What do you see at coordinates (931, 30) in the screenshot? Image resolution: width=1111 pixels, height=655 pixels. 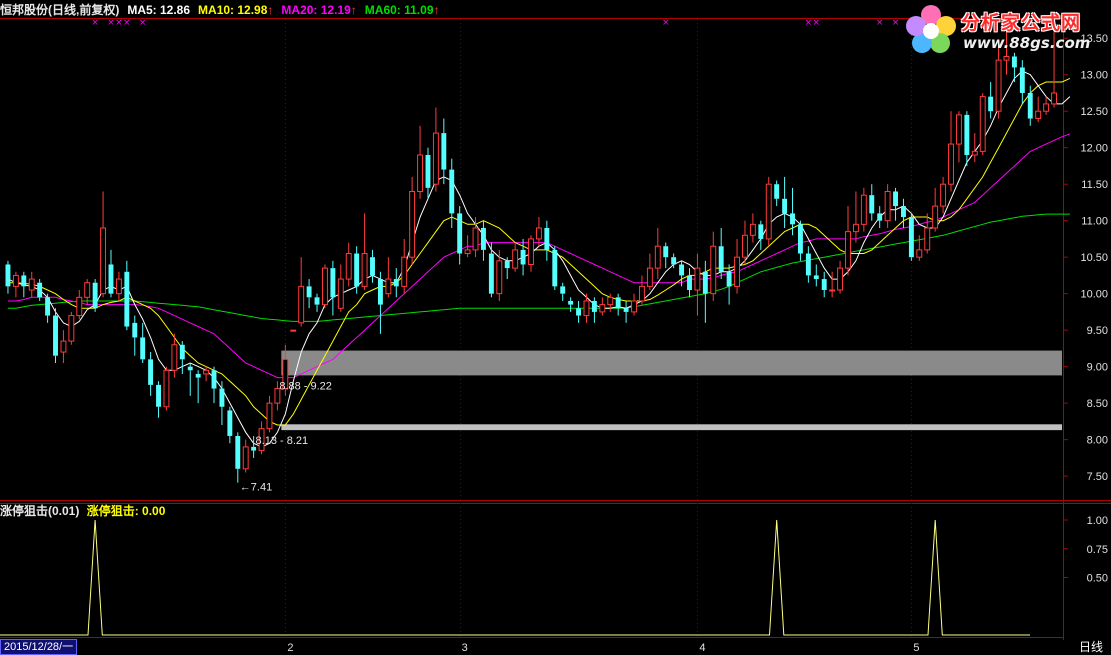 I see `flower-logo-icon` at bounding box center [931, 30].